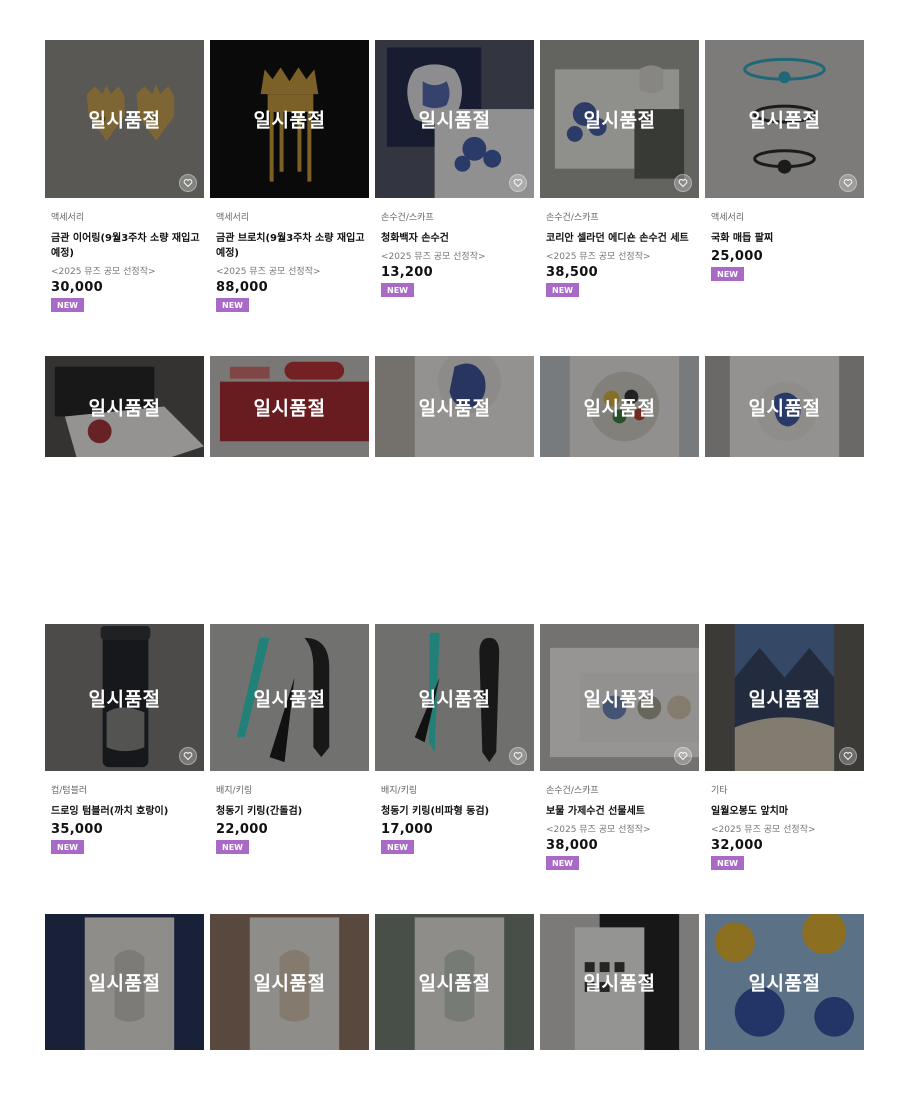  Describe the element at coordinates (787, 811) in the screenshot. I see `product-name: 일월오봉도 앞치마` at that location.